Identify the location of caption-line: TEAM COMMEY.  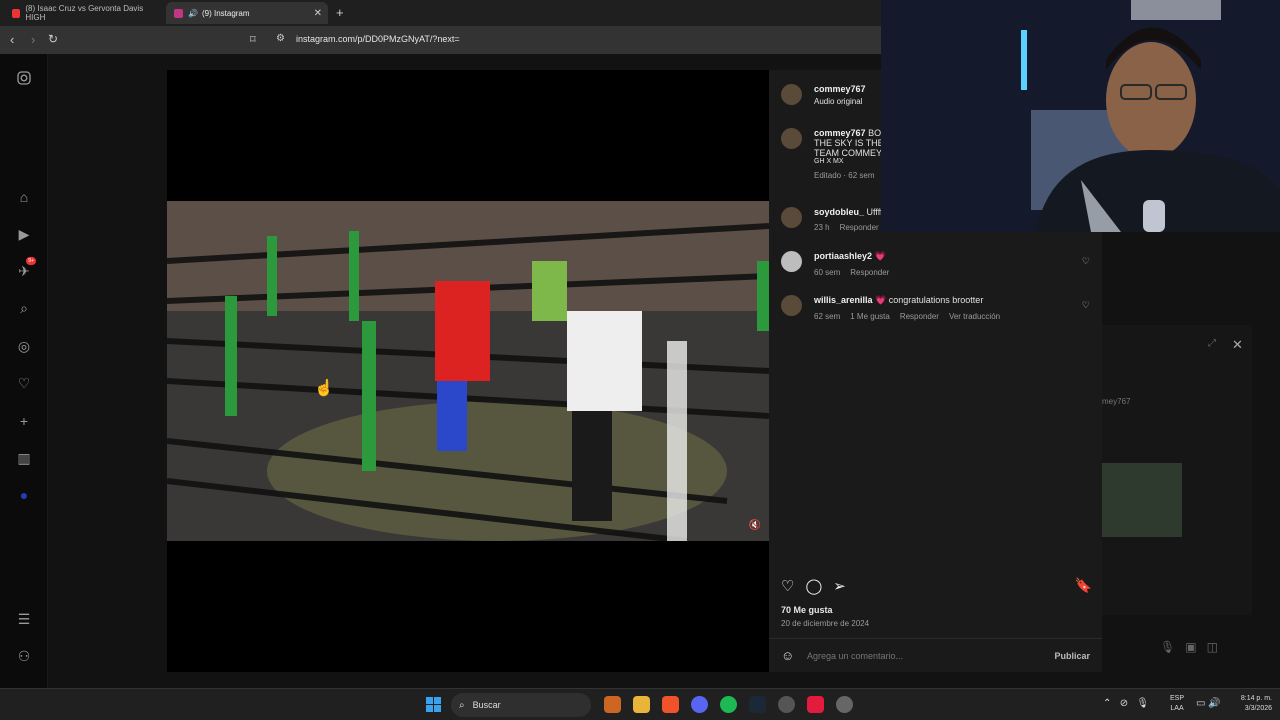
(848, 153).